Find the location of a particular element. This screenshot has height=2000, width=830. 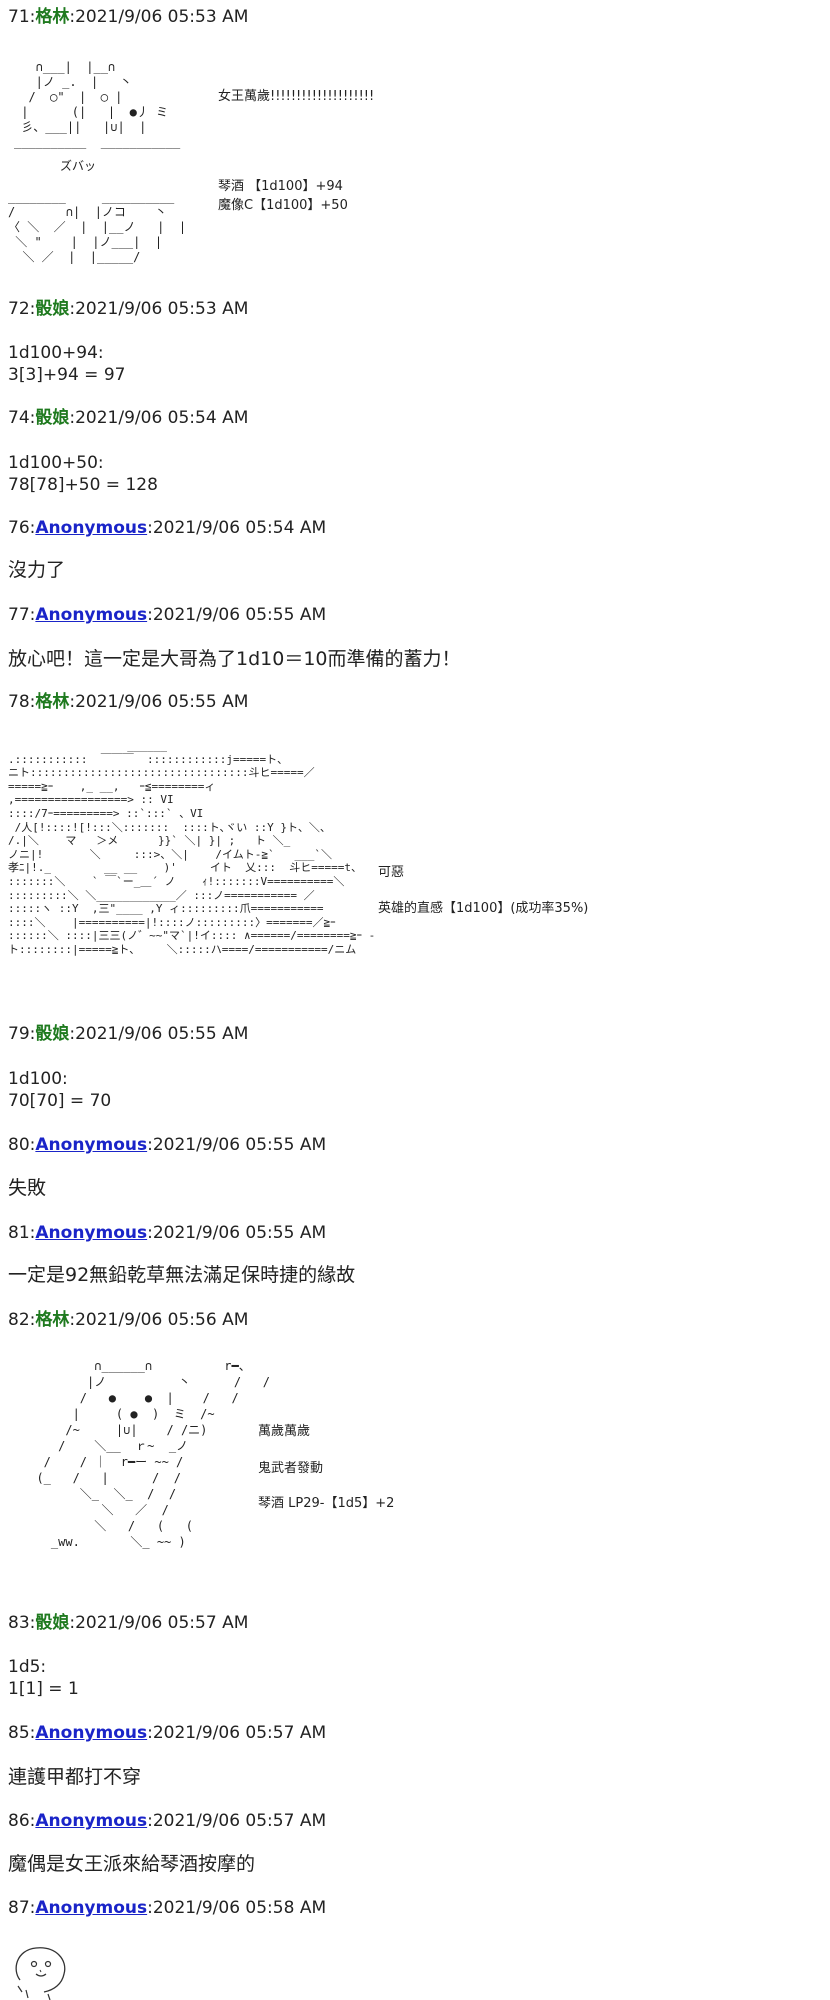

dialogue-text: 可惡 is located at coordinates (391, 872).